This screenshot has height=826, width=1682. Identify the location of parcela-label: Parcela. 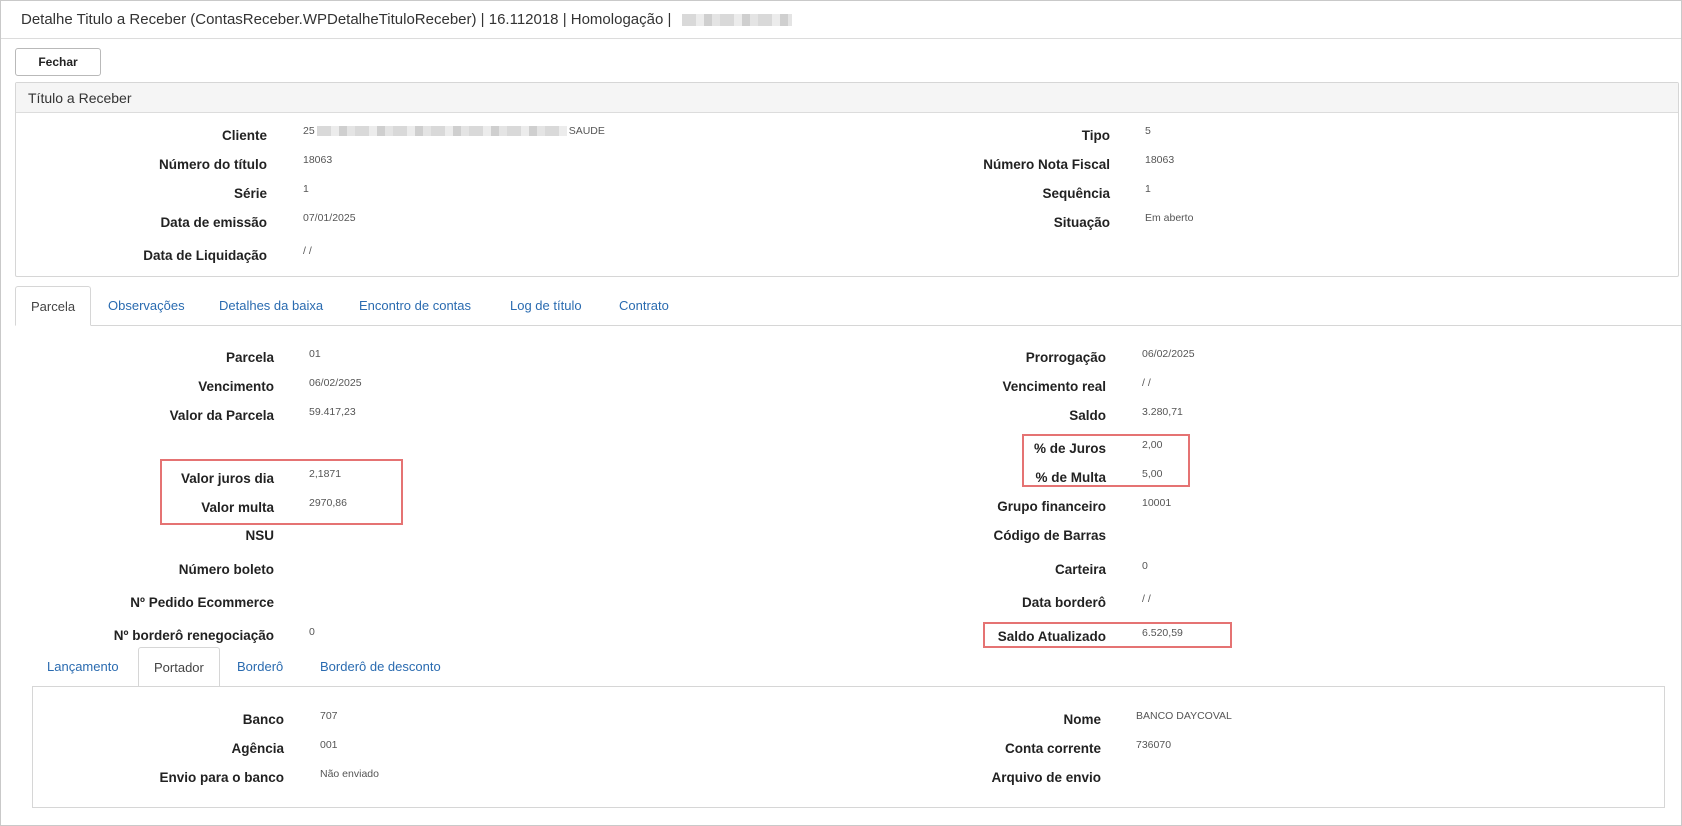
(249, 357).